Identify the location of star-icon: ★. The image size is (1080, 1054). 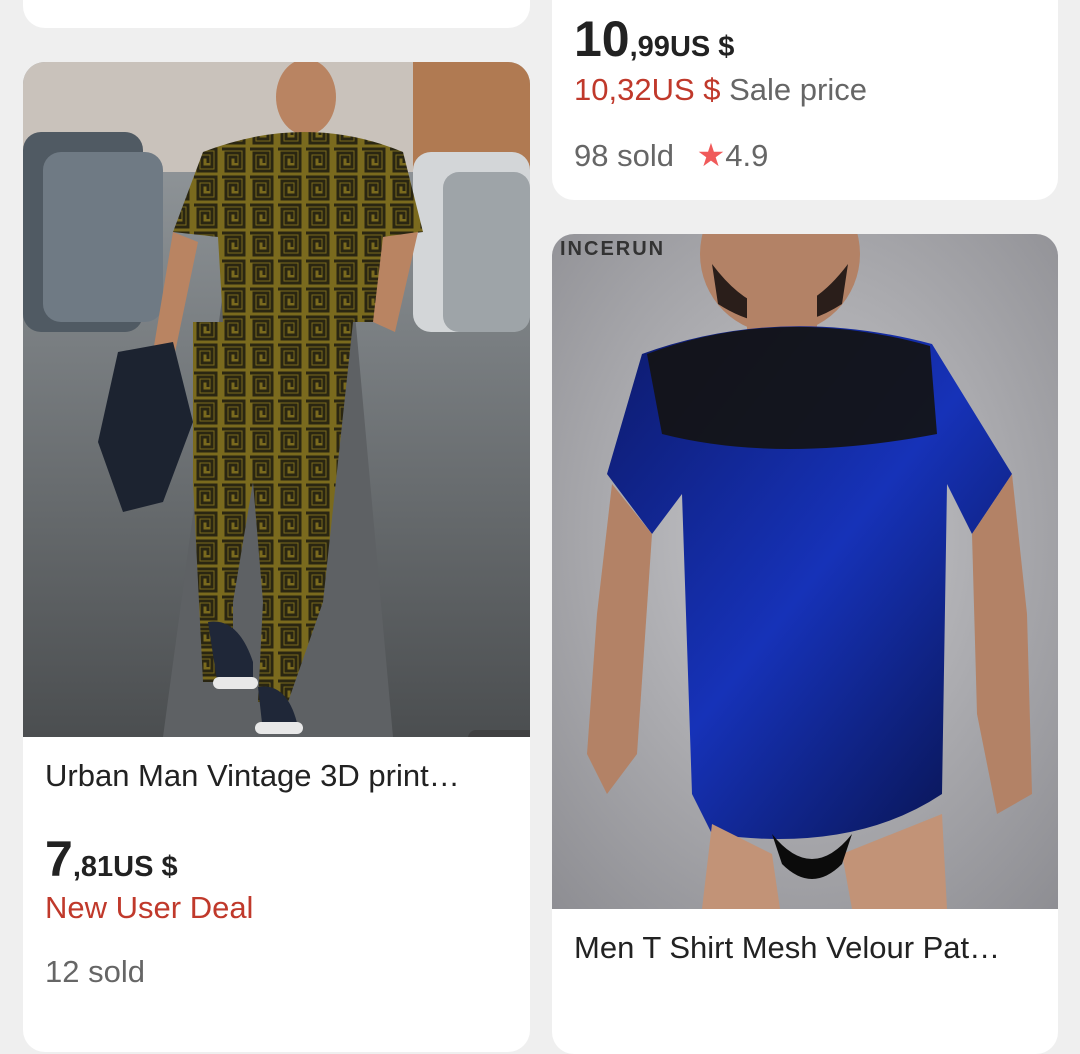
(711, 155).